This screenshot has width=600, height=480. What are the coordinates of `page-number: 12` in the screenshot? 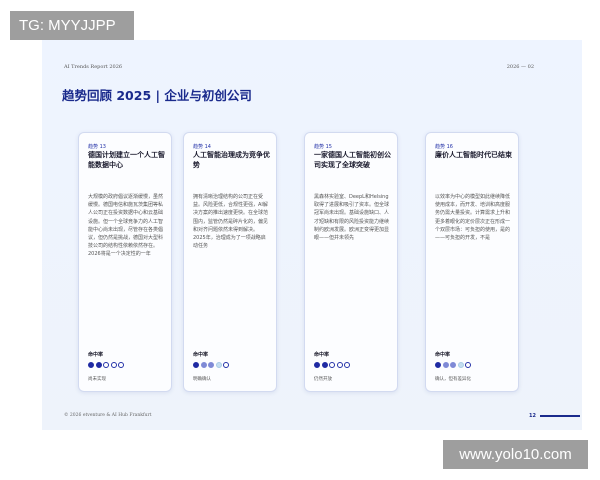 It's located at (532, 416).